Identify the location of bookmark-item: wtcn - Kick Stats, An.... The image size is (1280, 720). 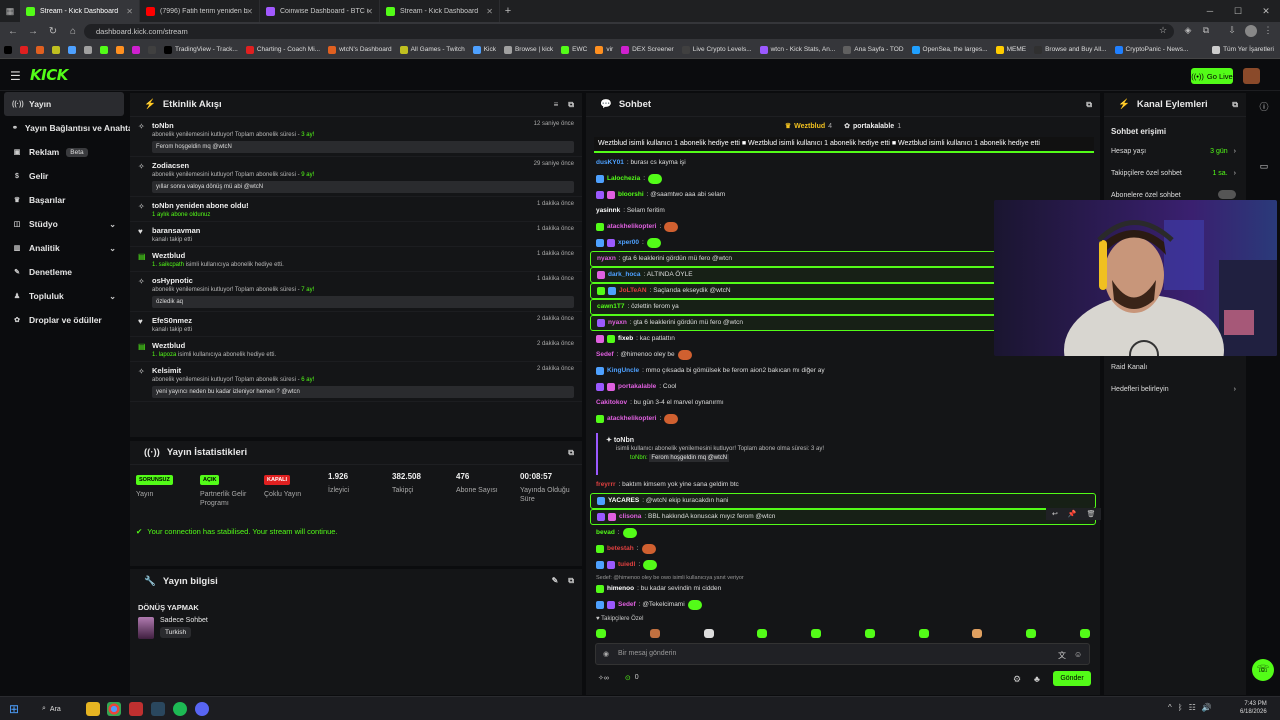
(797, 49).